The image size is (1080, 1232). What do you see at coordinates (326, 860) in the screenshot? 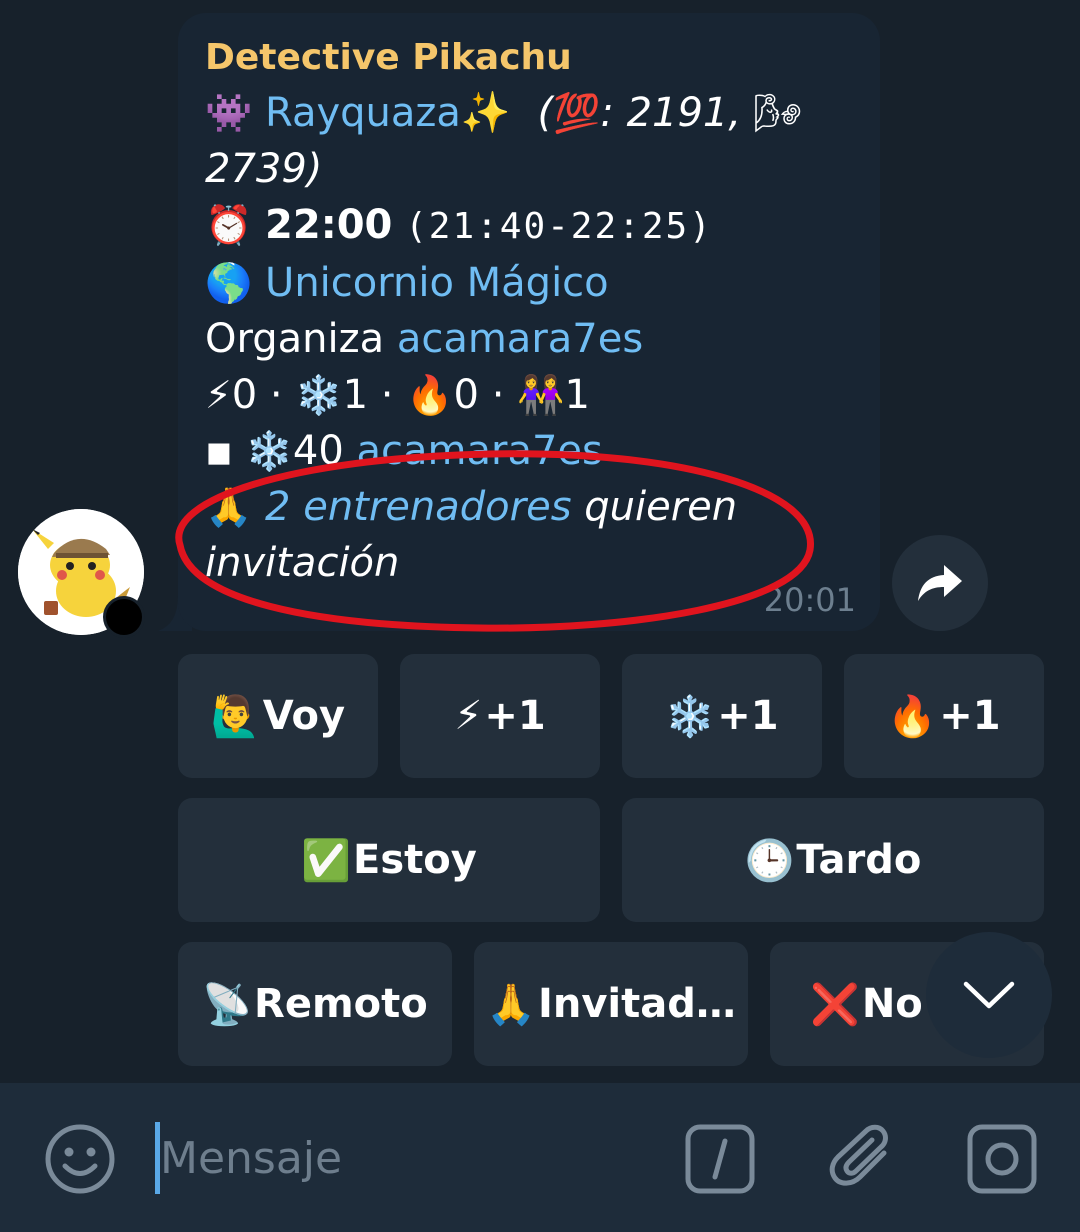
I see `check-mark-icon: ✅` at bounding box center [326, 860].